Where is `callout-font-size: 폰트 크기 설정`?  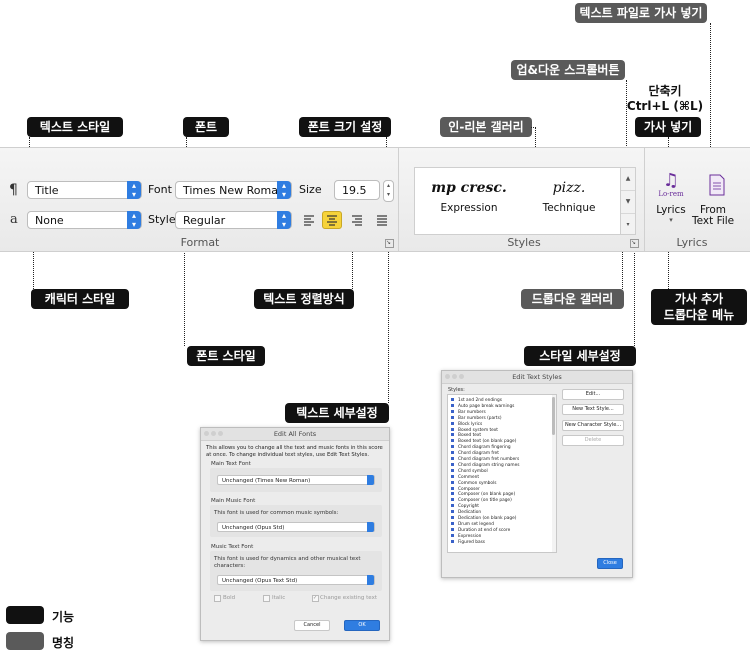 callout-font-size: 폰트 크기 설정 is located at coordinates (345, 127).